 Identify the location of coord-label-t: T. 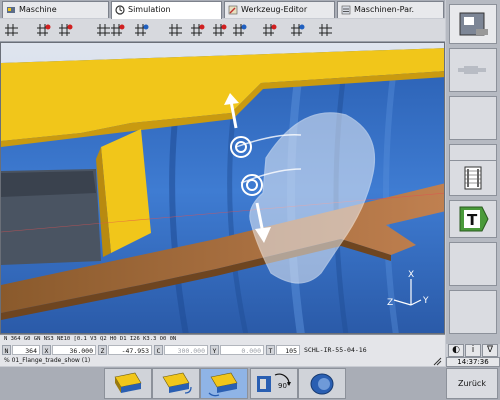
(270, 350).